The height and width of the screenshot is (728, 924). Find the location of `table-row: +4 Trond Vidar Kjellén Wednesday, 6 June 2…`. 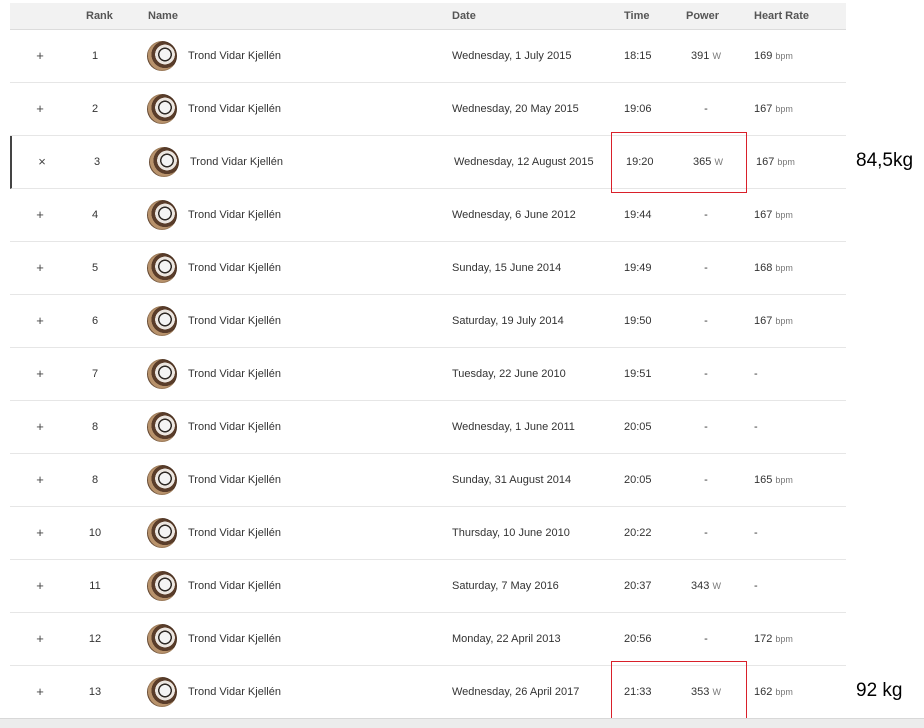

table-row: +4 Trond Vidar Kjellén Wednesday, 6 June 2… is located at coordinates (428, 215).